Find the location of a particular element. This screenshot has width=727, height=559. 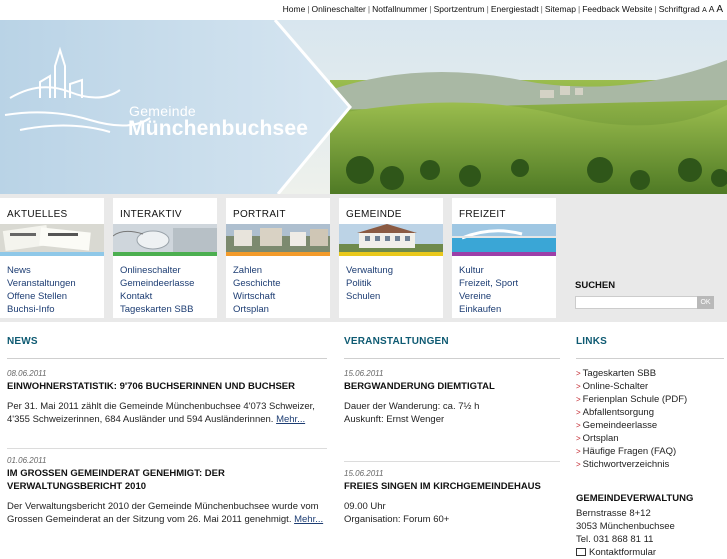

link-news: News is located at coordinates (41, 270).